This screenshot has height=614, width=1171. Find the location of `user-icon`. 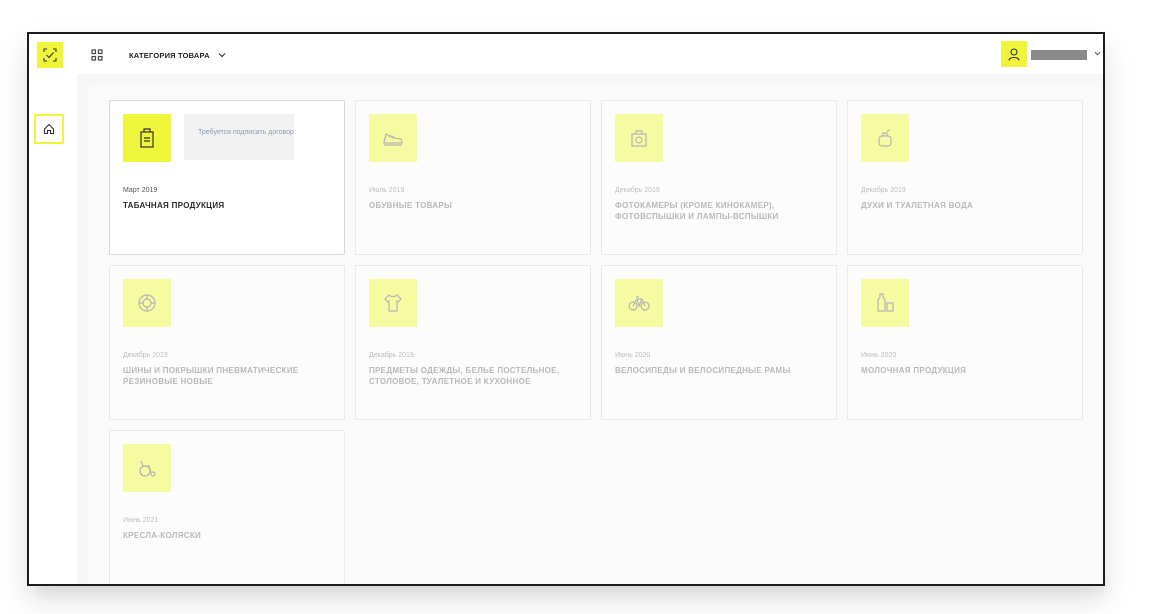

user-icon is located at coordinates (1014, 54).